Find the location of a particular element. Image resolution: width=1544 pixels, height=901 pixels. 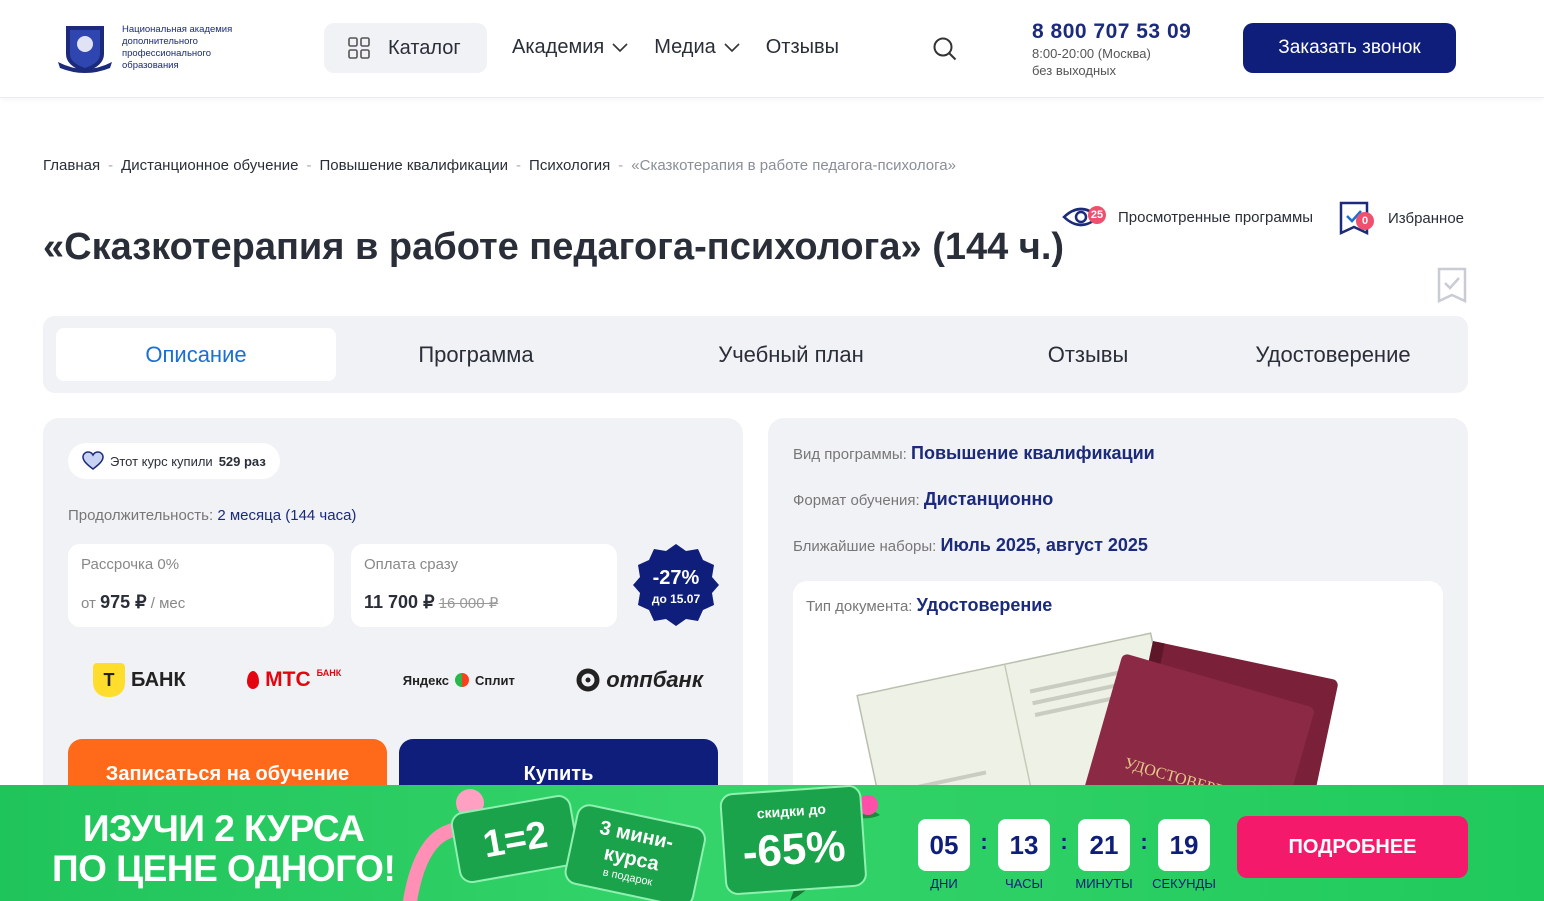

program-type-value: Повышение квалификации is located at coordinates (1033, 453).